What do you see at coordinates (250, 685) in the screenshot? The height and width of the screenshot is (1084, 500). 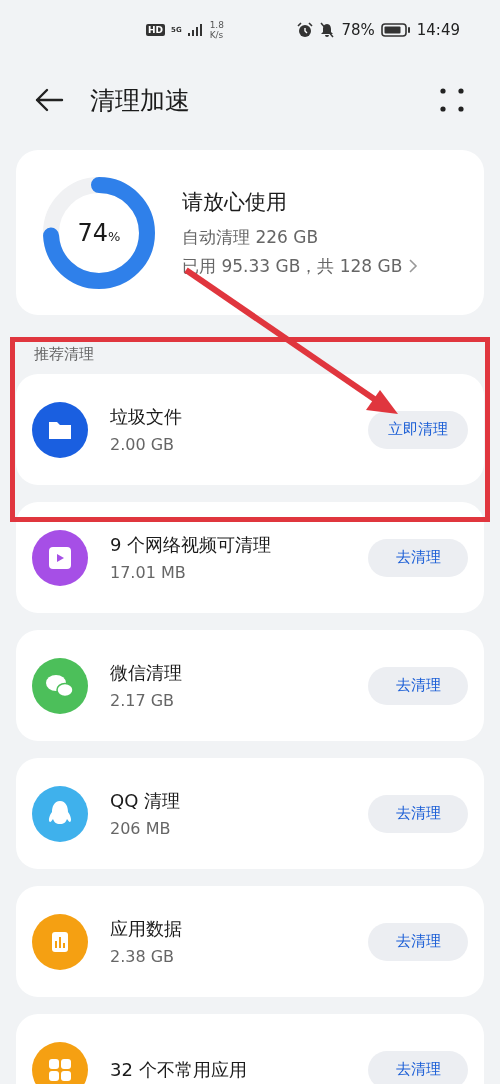 I see `clean-item-card: 微信清理 2.17 GB 去清理` at bounding box center [250, 685].